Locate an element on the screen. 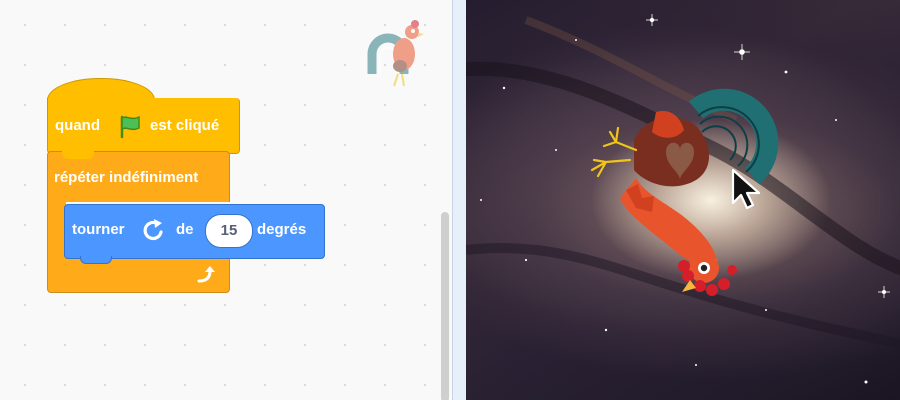  turn-block-label-of: de is located at coordinates (185, 229).